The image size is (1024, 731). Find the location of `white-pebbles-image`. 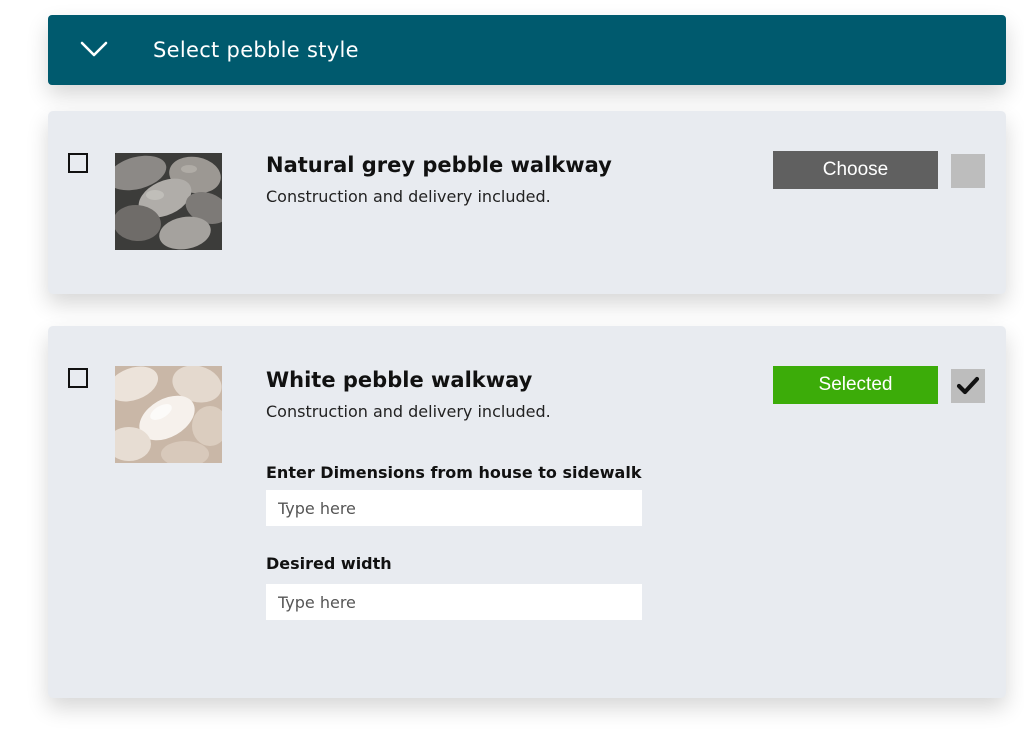

white-pebbles-image is located at coordinates (168, 414).